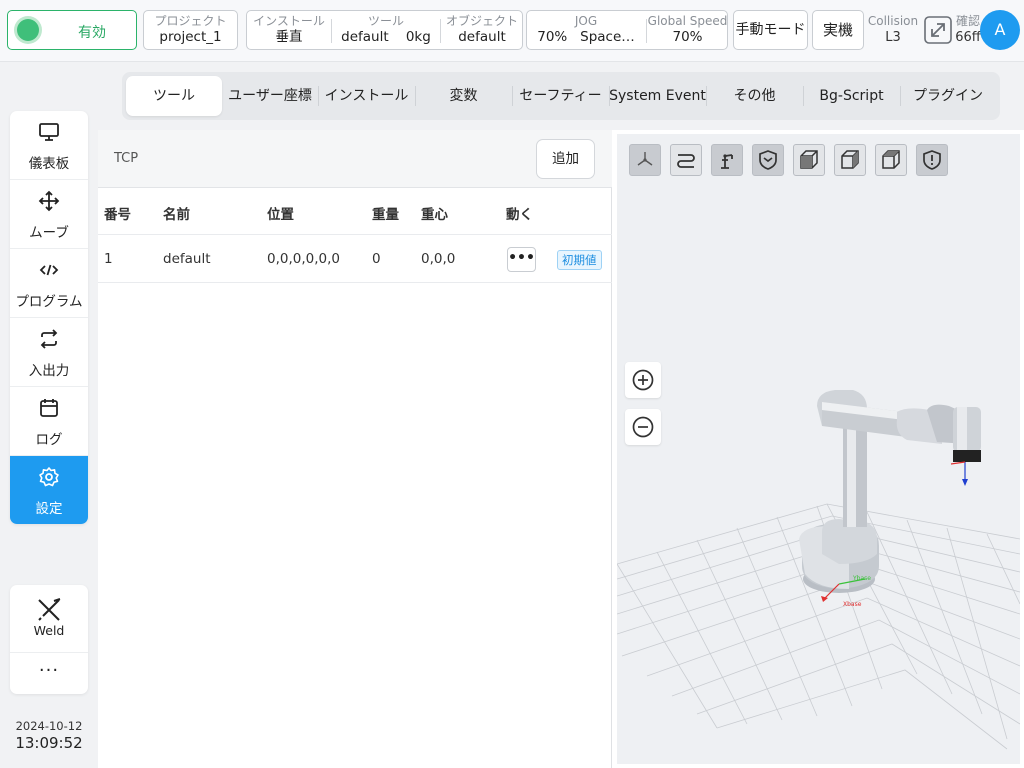 This screenshot has width=1024, height=768. What do you see at coordinates (49, 233) in the screenshot?
I see `sidebar-item-label: ムーブ` at bounding box center [49, 233].